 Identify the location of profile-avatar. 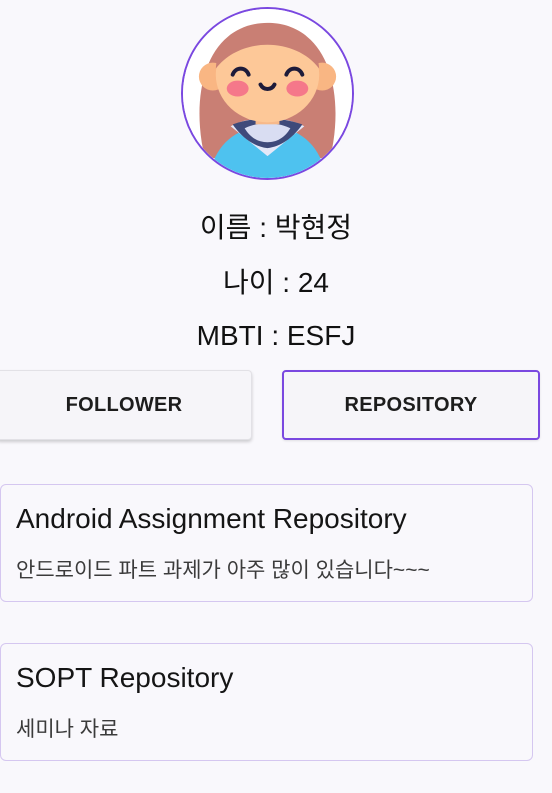
(267, 93).